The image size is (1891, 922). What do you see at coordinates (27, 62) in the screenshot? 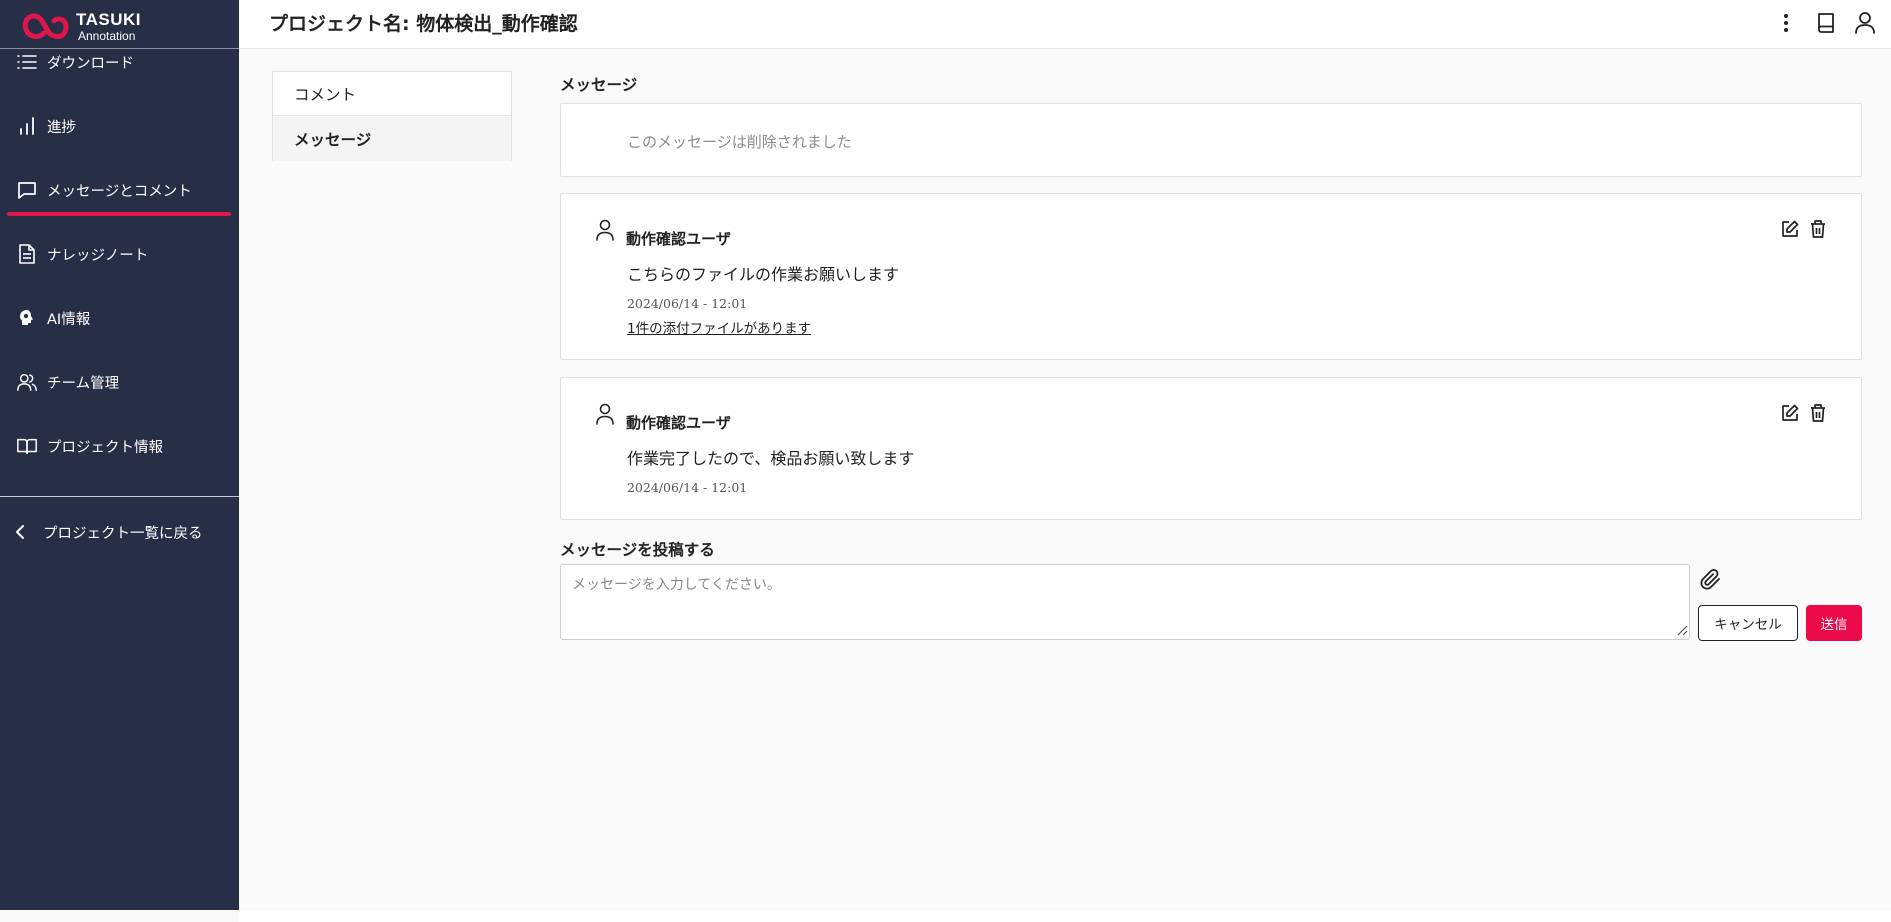
I see `list-icon` at bounding box center [27, 62].